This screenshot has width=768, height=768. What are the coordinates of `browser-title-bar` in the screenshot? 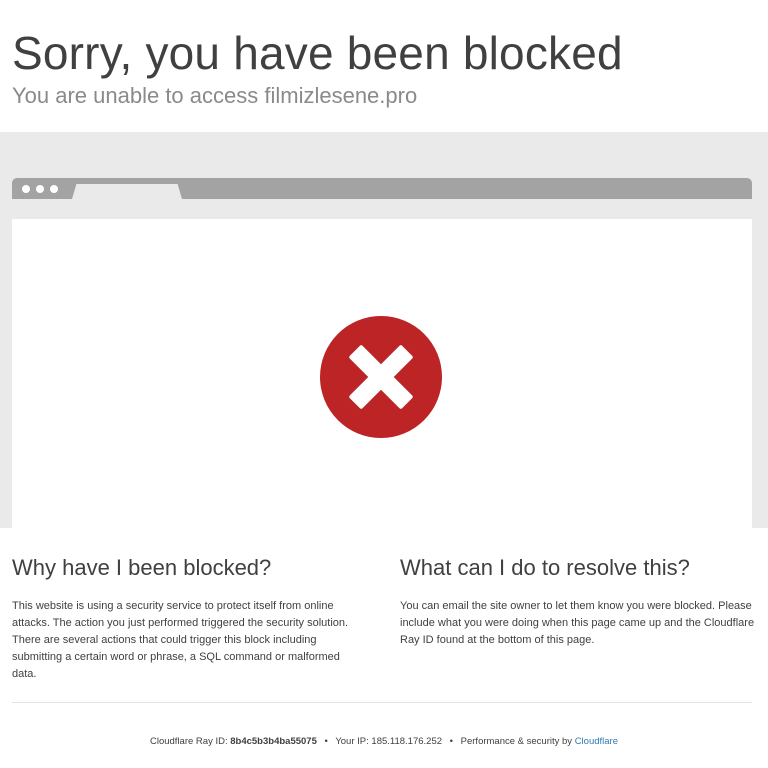 It's located at (382, 188).